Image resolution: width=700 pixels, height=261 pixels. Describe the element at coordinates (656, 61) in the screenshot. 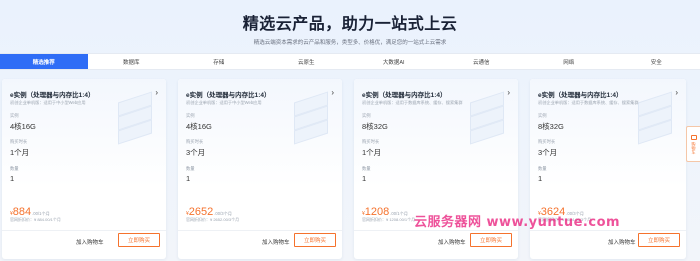

I see `tab-security: 安全` at that location.